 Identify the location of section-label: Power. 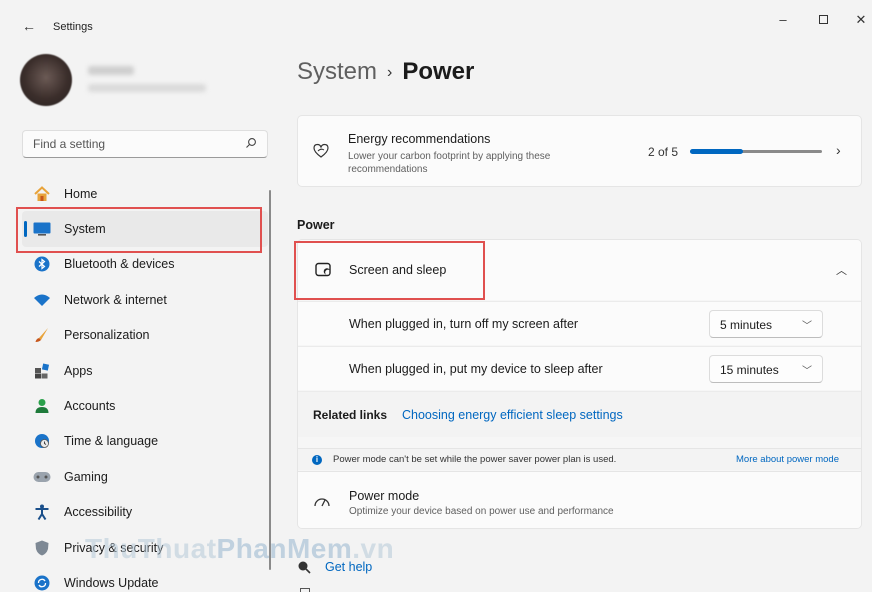
(316, 225).